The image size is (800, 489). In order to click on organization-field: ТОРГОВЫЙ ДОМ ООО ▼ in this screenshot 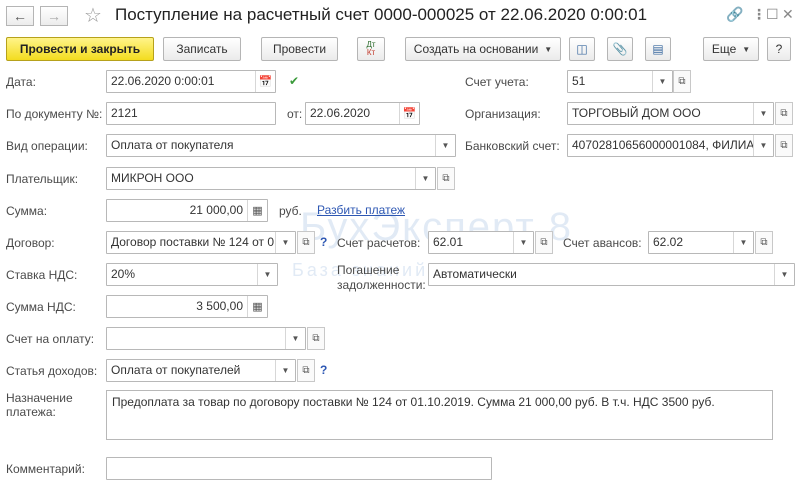, I will do `click(670, 113)`.